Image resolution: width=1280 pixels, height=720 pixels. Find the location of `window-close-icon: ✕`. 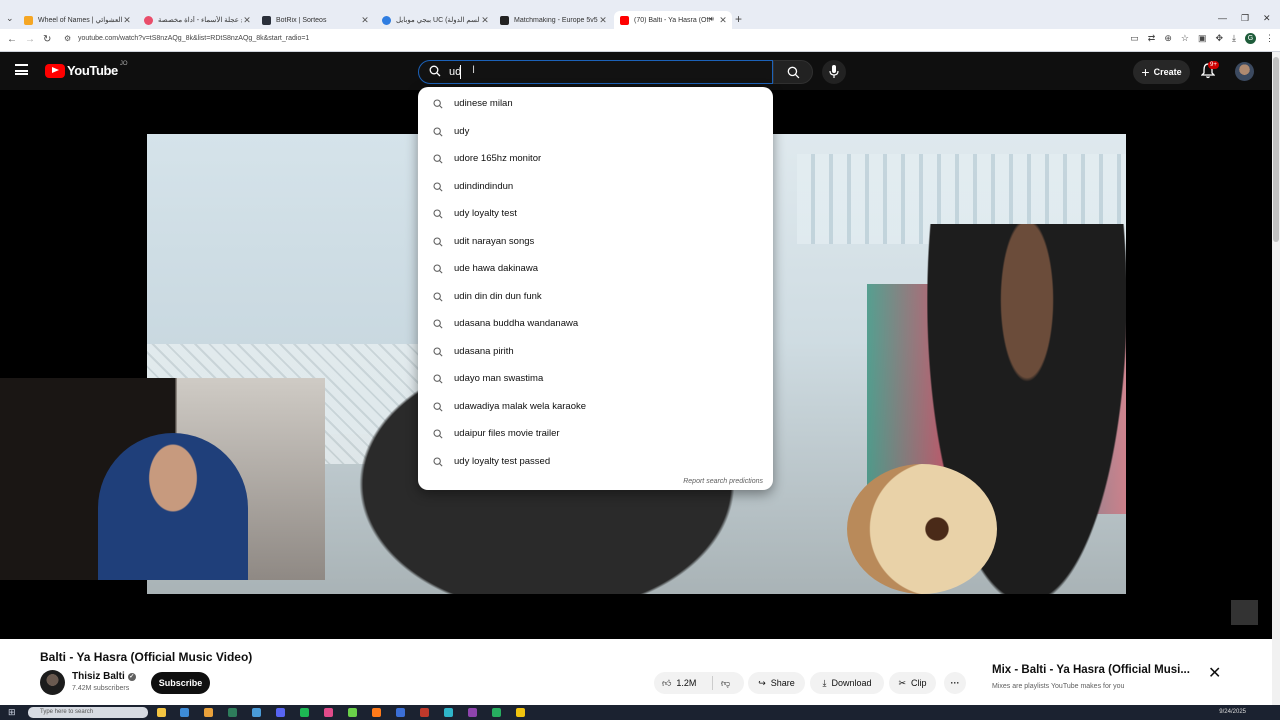

window-close-icon: ✕ is located at coordinates (1267, 18).